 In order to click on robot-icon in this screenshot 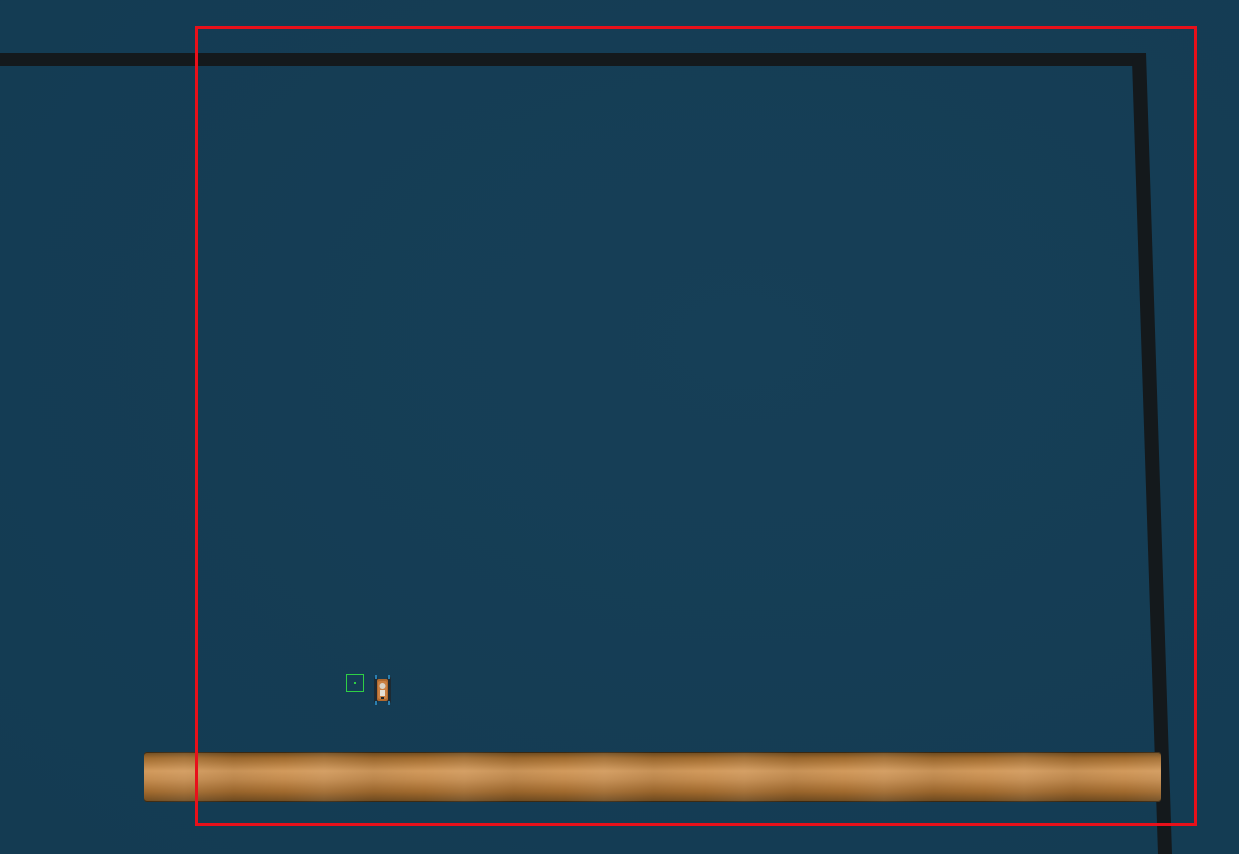, I will do `click(382, 690)`.